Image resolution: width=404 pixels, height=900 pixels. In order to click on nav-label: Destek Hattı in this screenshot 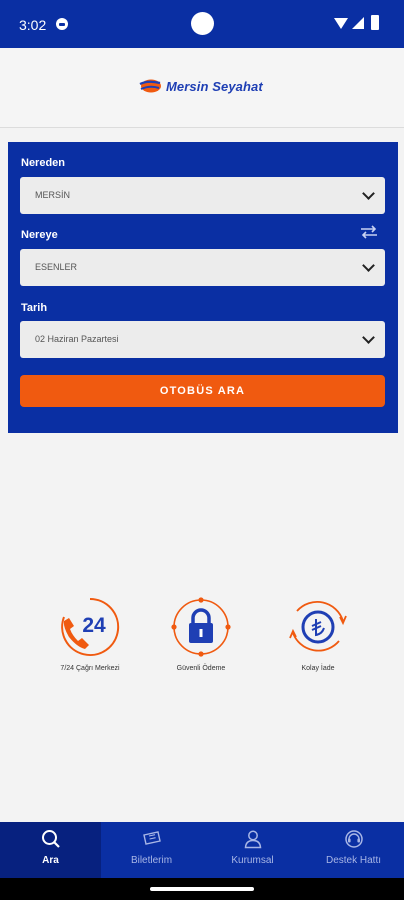, I will do `click(353, 860)`.